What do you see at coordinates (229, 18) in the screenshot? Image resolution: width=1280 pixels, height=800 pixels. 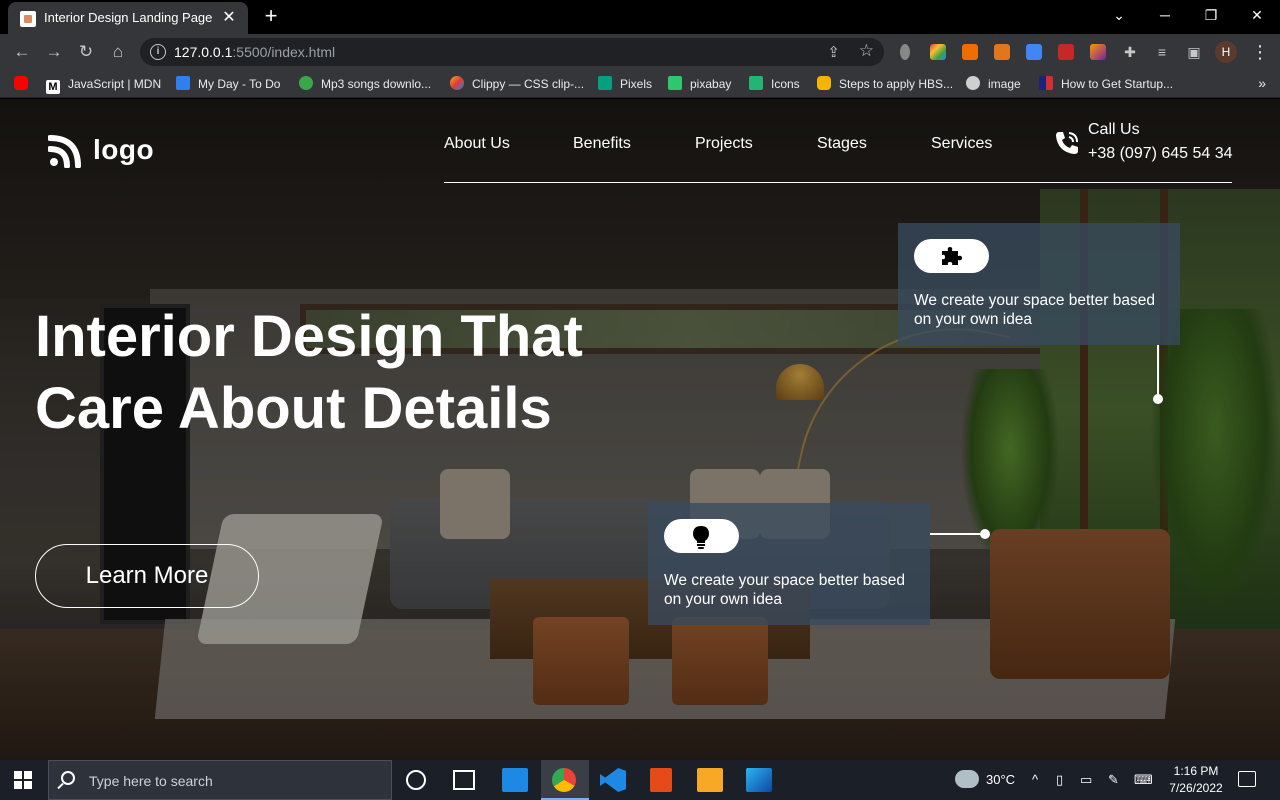 I see `tab-close-icon: ✕` at bounding box center [229, 18].